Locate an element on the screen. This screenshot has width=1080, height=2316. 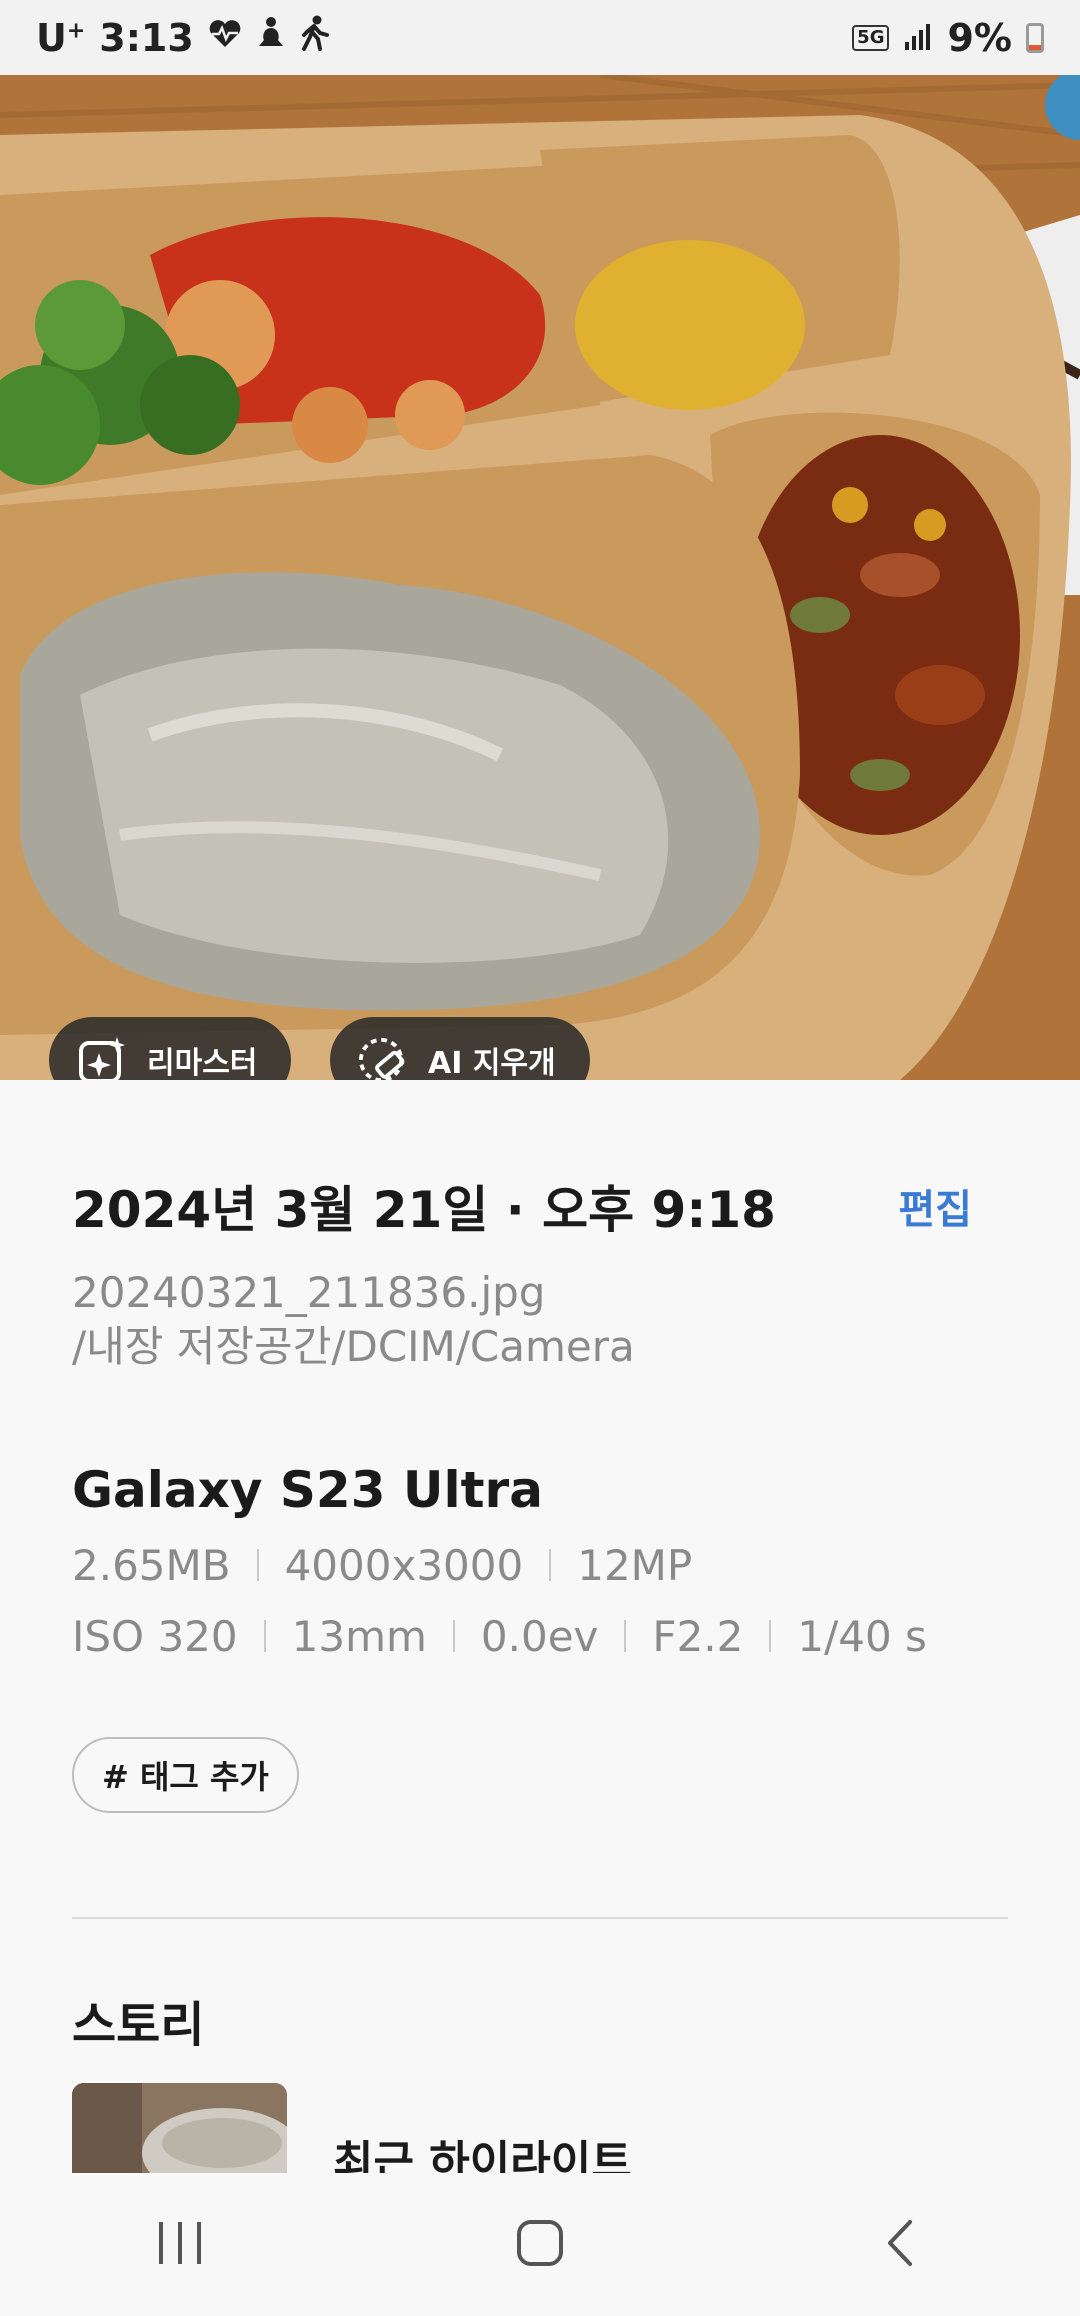
remaster-label: 리마스터 is located at coordinates (202, 1063).